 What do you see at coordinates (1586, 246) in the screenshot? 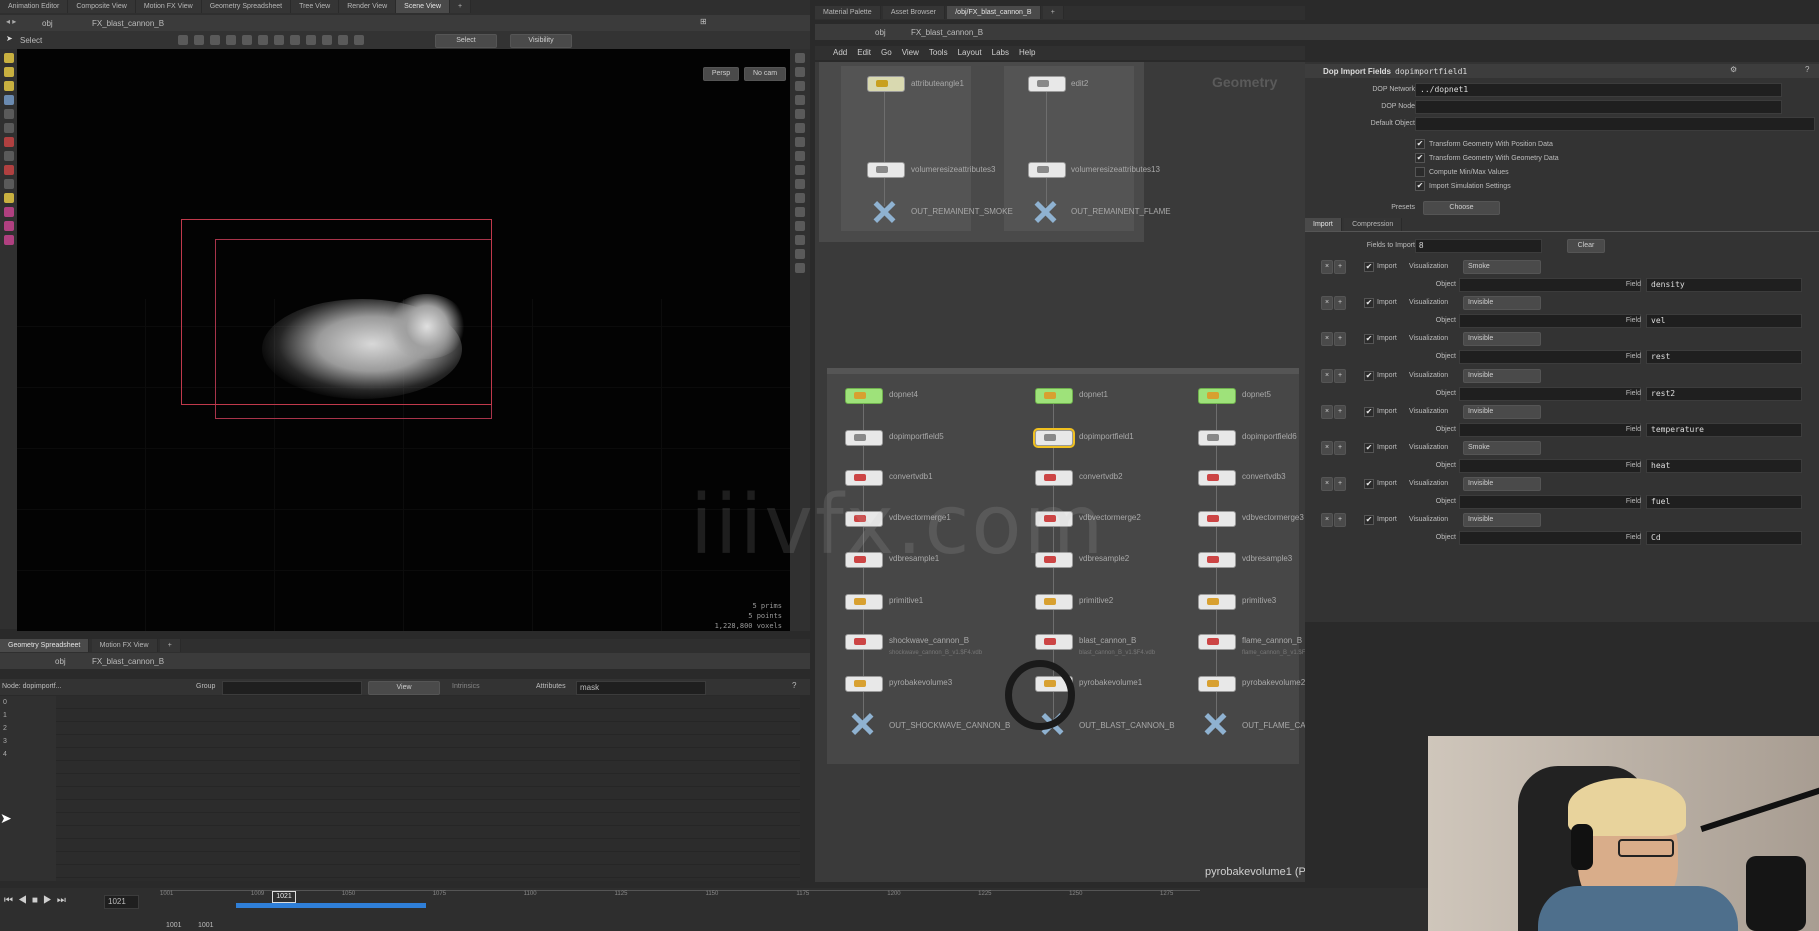
I see `clear-button: Clear` at bounding box center [1586, 246].